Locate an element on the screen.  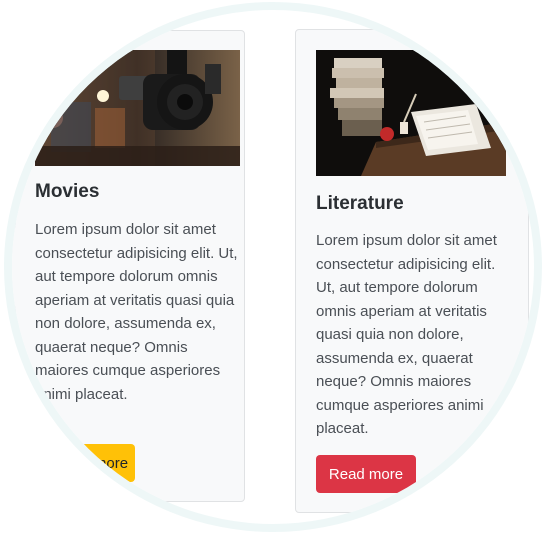
card-title-literature: Literature is located at coordinates (360, 203).